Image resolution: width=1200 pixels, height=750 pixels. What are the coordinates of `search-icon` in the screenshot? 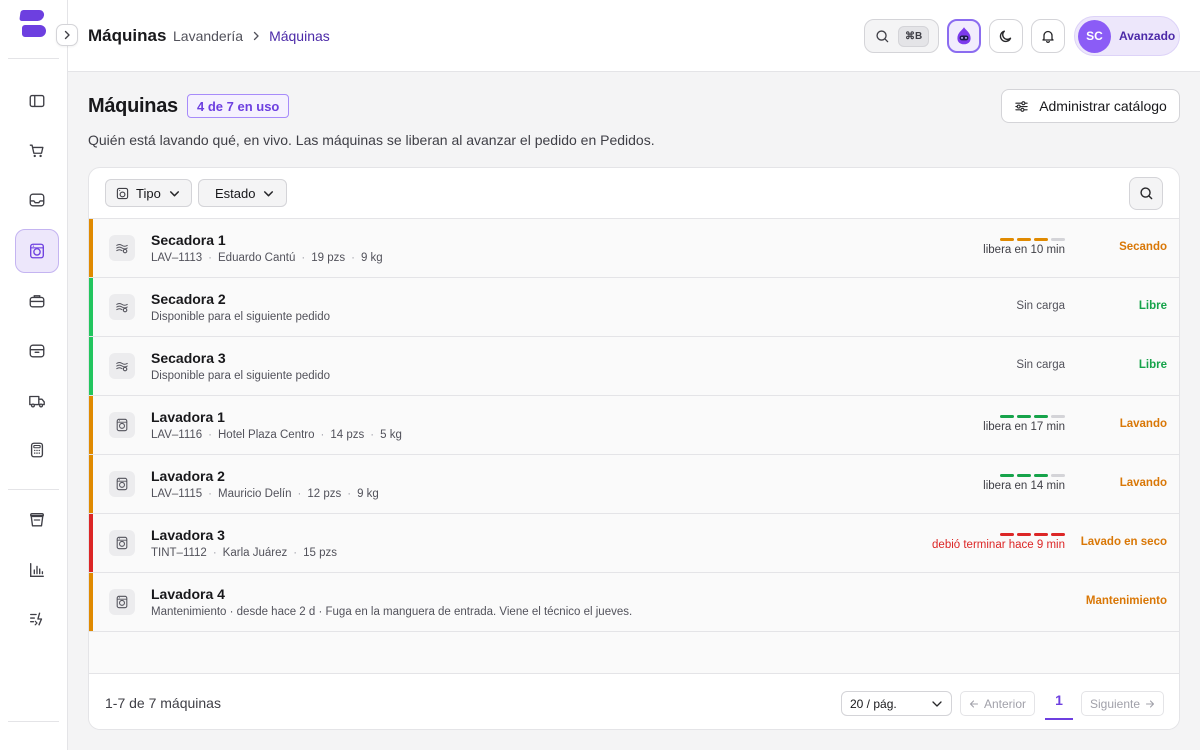 It's located at (1145, 193).